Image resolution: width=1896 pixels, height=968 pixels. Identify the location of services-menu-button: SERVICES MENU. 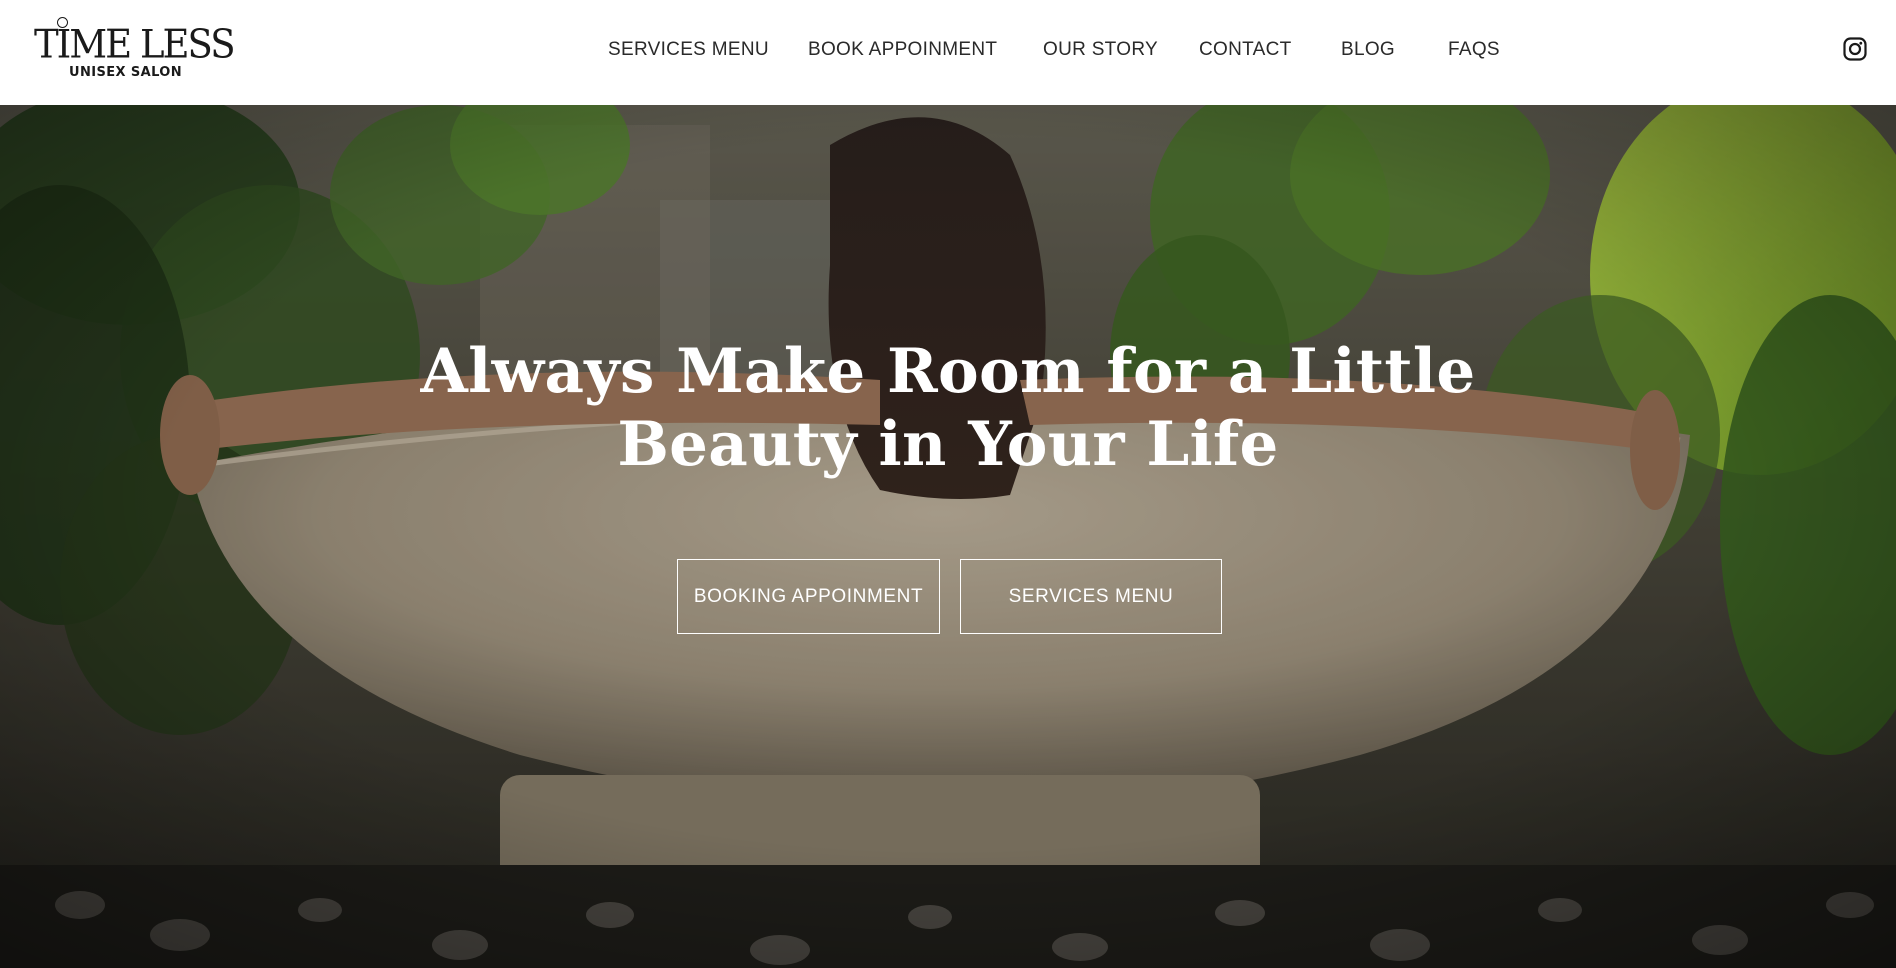
(1091, 596).